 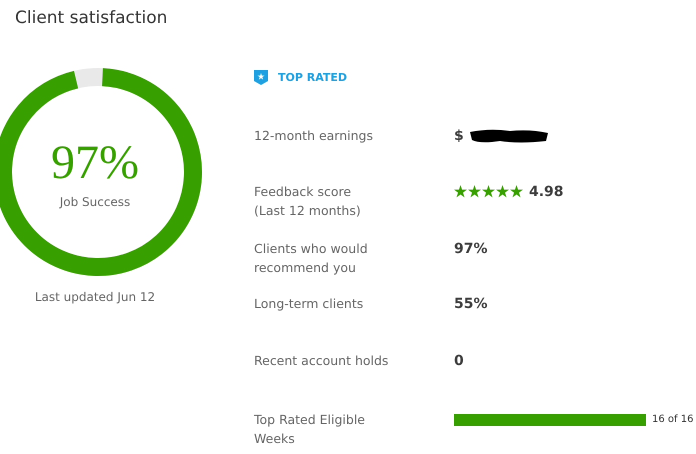 I want to click on last-updated-text: Last updated Jun 12, so click(x=95, y=297).